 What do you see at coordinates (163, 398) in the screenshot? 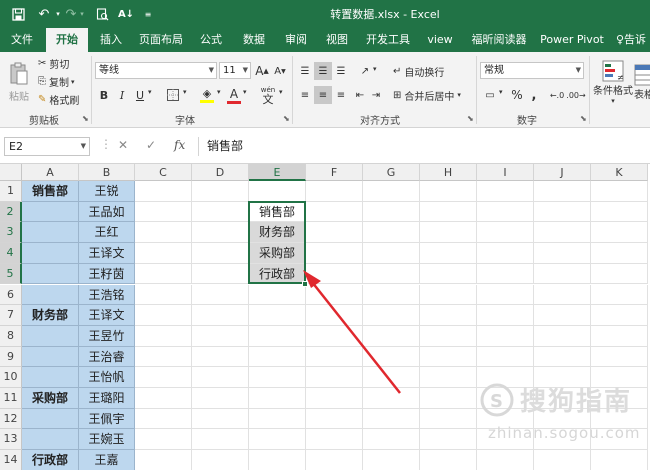
I see `cell-c11` at bounding box center [163, 398].